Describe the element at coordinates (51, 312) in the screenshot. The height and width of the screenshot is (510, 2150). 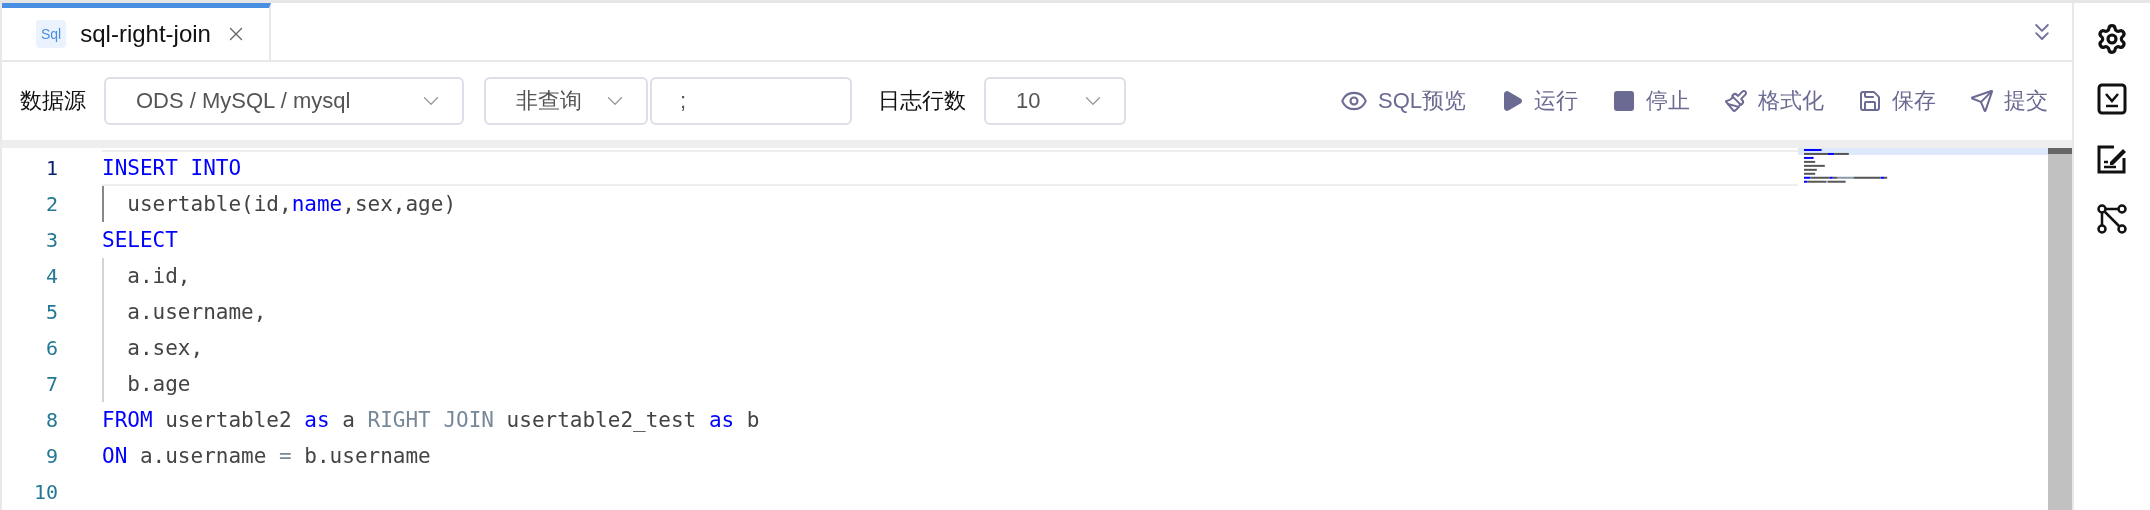
I see `line-number: 5` at that location.